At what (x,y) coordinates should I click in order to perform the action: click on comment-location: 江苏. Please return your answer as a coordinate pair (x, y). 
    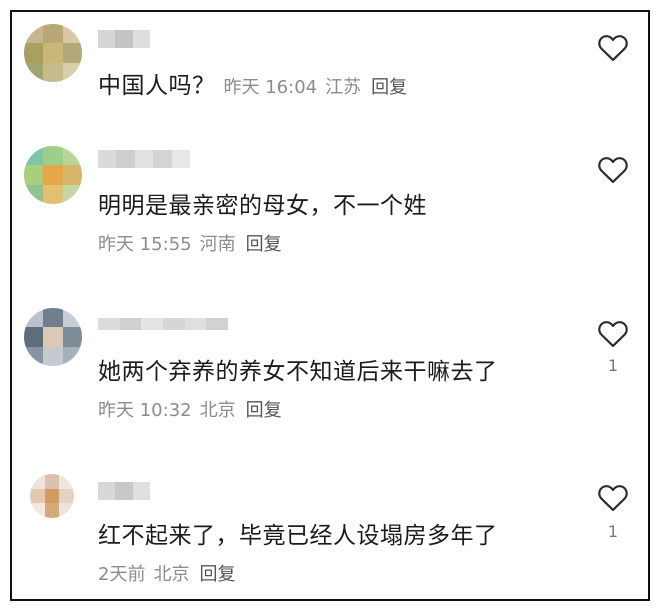
    Looking at the image, I should click on (343, 87).